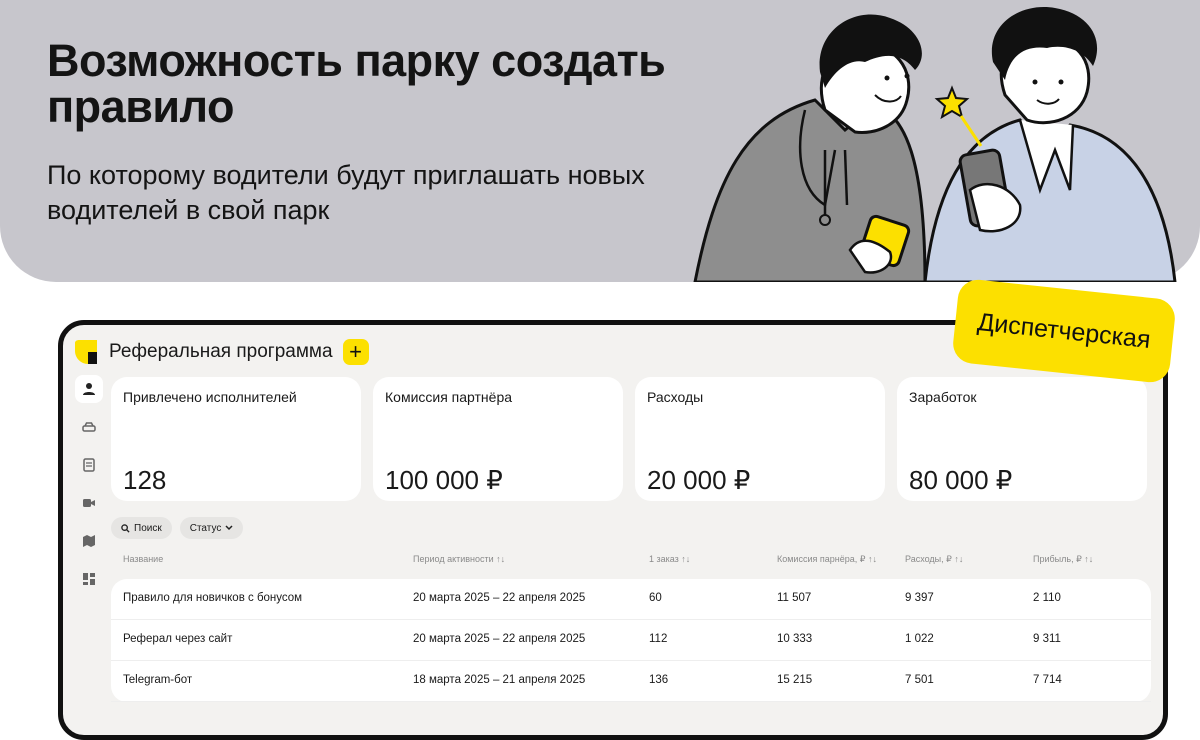 Image resolution: width=1200 pixels, height=740 pixels. Describe the element at coordinates (919, 598) in the screenshot. I see `cell-expenses: 9 397` at that location.